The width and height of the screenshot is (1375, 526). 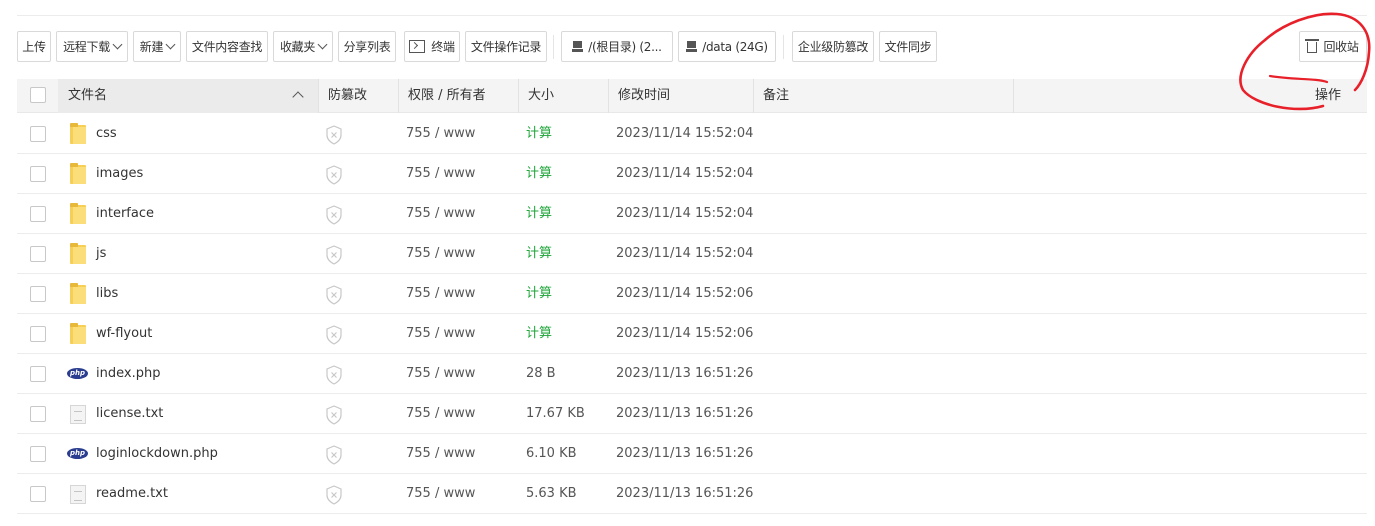 I want to click on table-row: wf-flyout 755 / www 计算 2023/11/14 15:52:06, so click(x=692, y=334).